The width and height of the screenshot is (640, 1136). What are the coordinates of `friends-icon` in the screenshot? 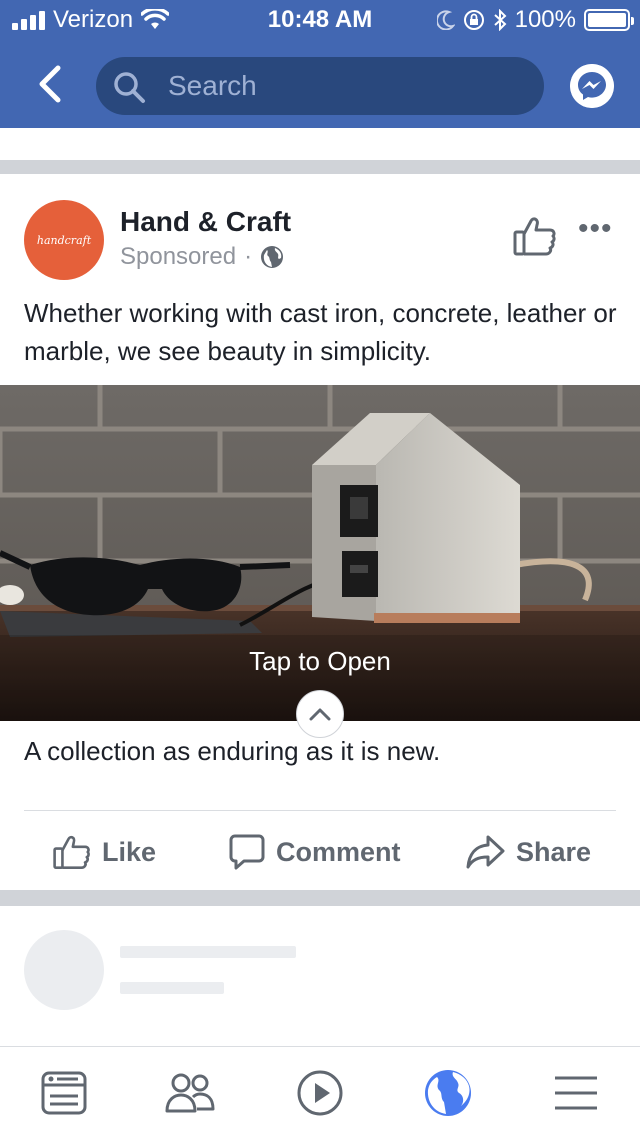 It's located at (190, 1093).